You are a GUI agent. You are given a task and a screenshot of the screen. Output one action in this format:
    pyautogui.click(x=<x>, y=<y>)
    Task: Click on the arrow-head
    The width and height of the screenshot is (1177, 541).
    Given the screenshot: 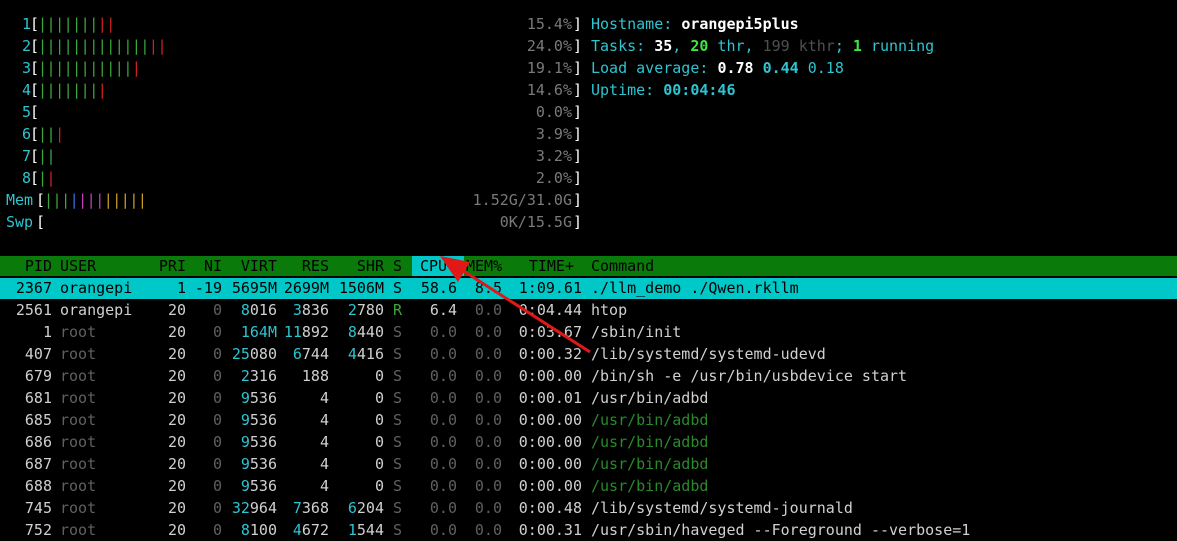 What is the action you would take?
    pyautogui.click(x=455, y=269)
    